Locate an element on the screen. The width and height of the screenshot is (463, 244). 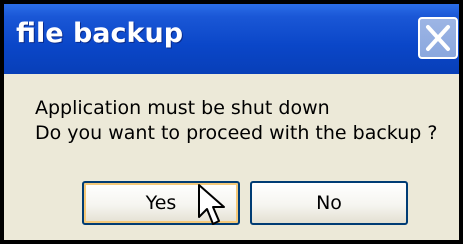
mouse-pointer-icon is located at coordinates (211, 204).